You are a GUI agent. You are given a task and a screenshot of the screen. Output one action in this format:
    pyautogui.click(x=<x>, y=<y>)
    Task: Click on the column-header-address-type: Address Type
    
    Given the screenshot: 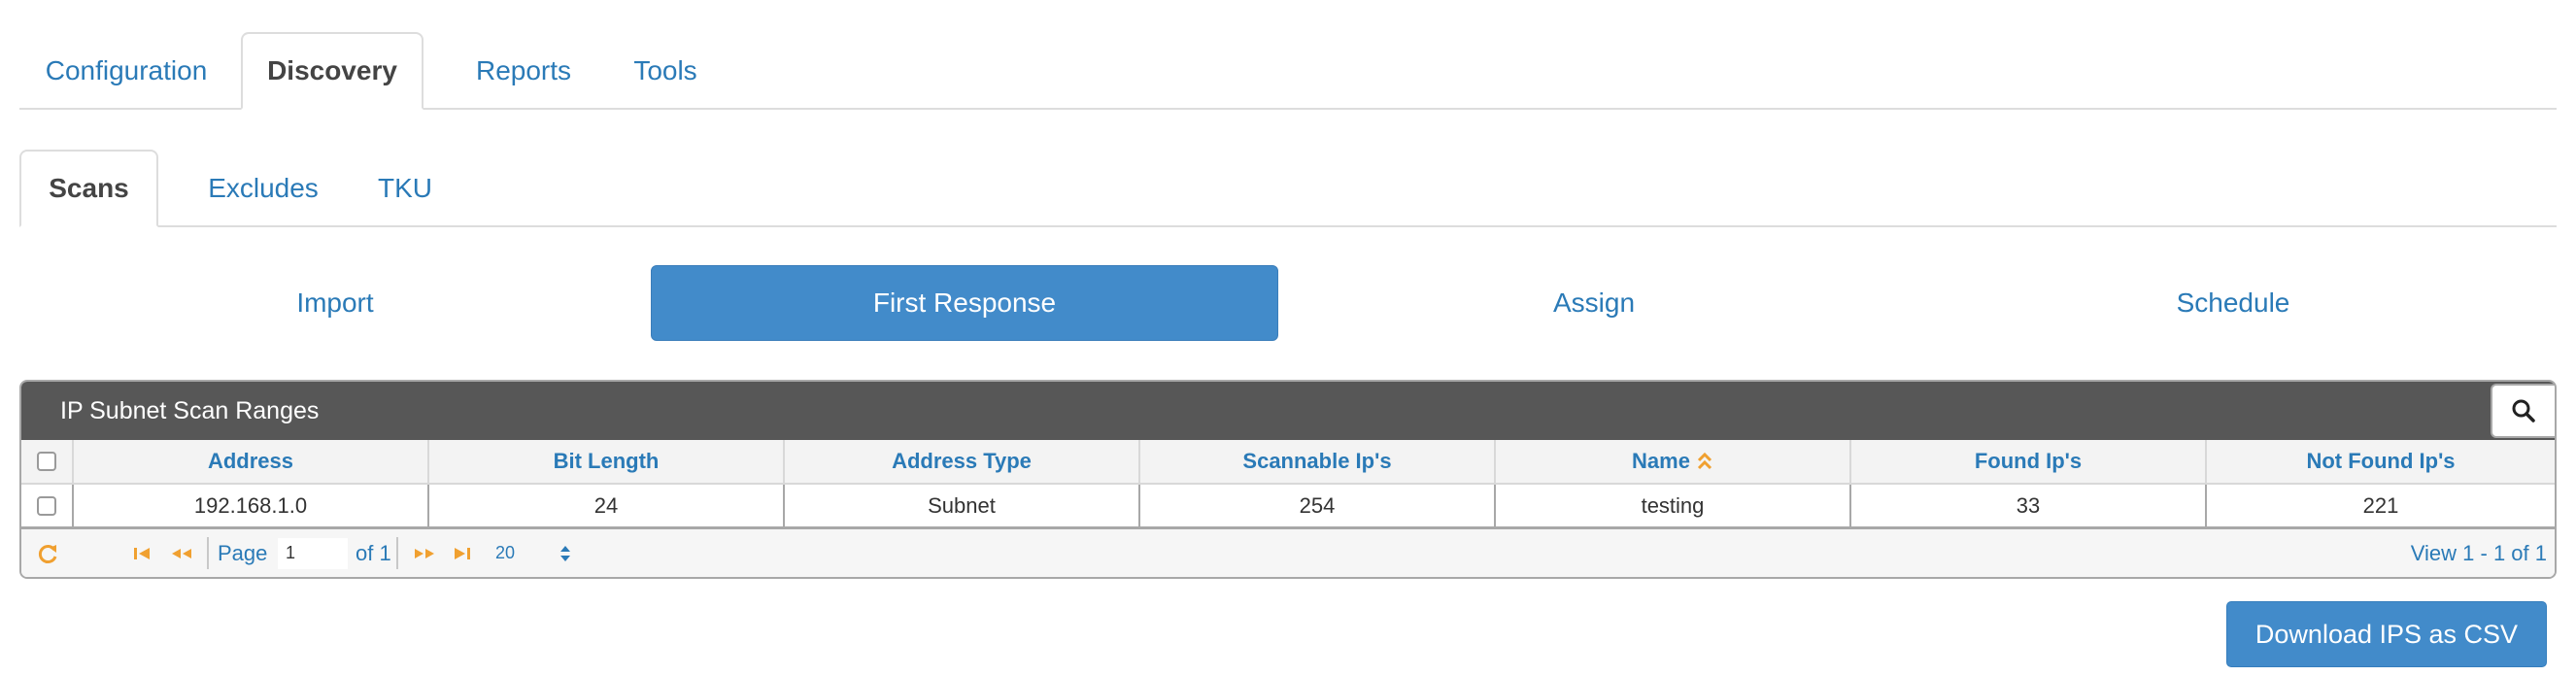 What is the action you would take?
    pyautogui.click(x=962, y=461)
    